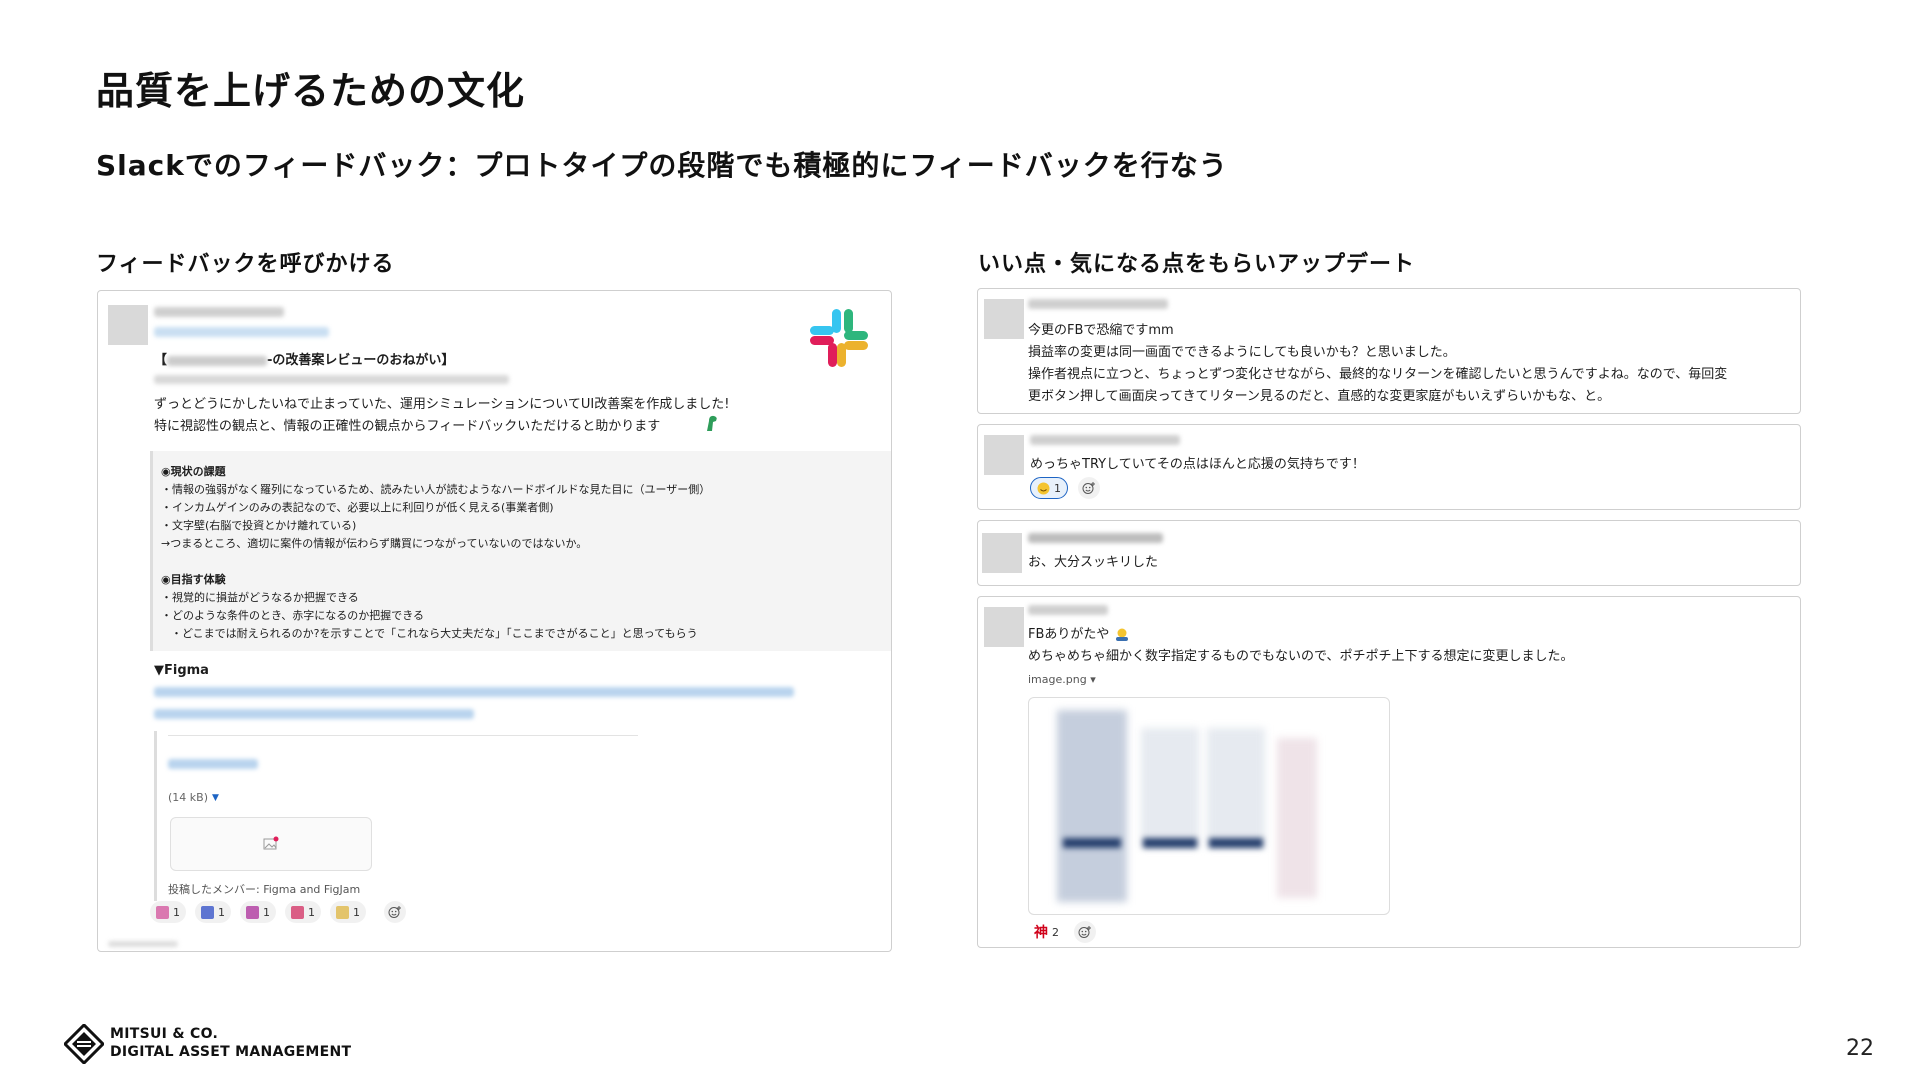 The height and width of the screenshot is (1080, 1920). I want to click on quote-line: ・インカムゲインのみの表記なので、必要以上に利回りが低く見える(事業者側), so click(357, 507).